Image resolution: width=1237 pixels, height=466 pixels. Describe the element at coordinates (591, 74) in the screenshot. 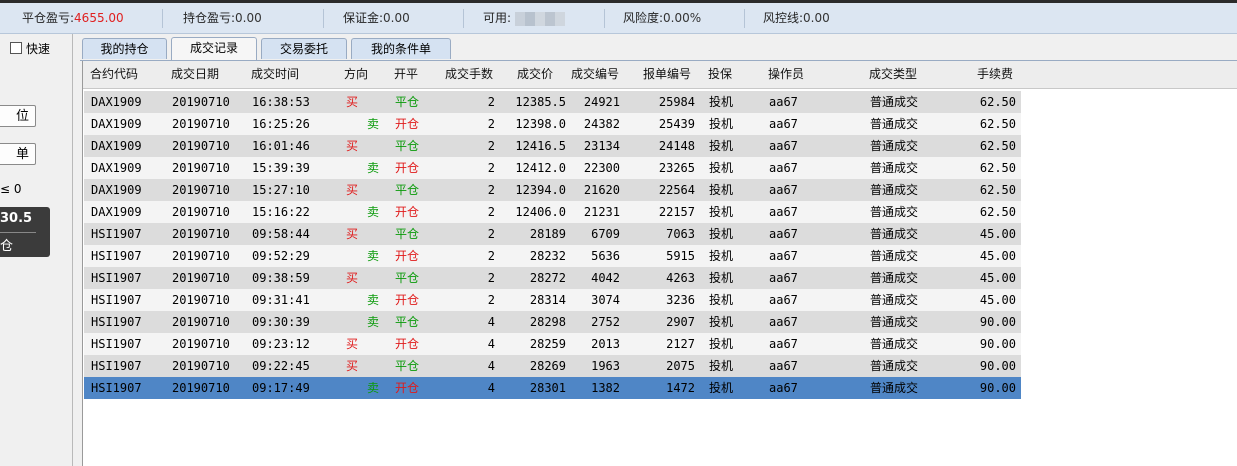

I see `header-trade-id: 成交编号` at that location.